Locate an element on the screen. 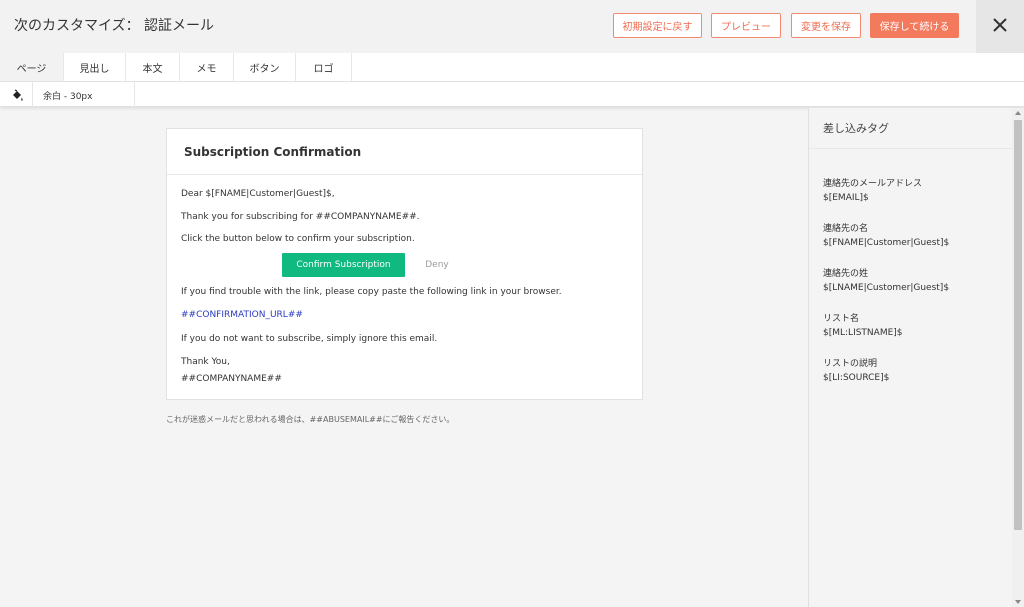 The height and width of the screenshot is (607, 1024). merge-tag-source: $[LI:SOURCE]$ is located at coordinates (856, 378).